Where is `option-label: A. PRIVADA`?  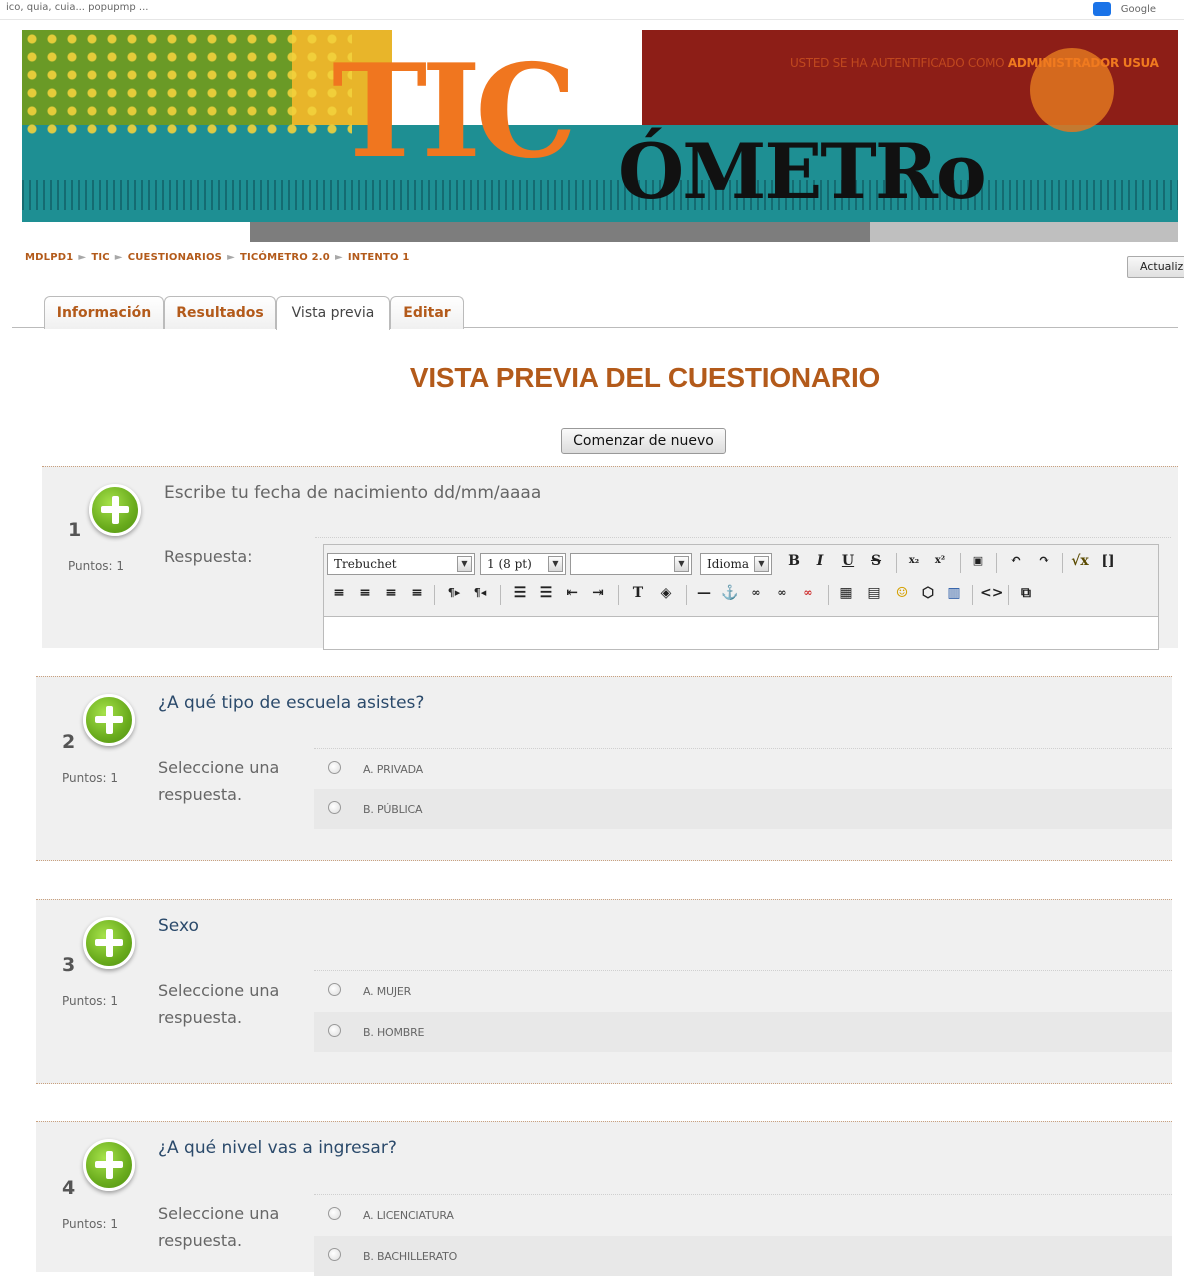
option-label: A. PRIVADA is located at coordinates (393, 769).